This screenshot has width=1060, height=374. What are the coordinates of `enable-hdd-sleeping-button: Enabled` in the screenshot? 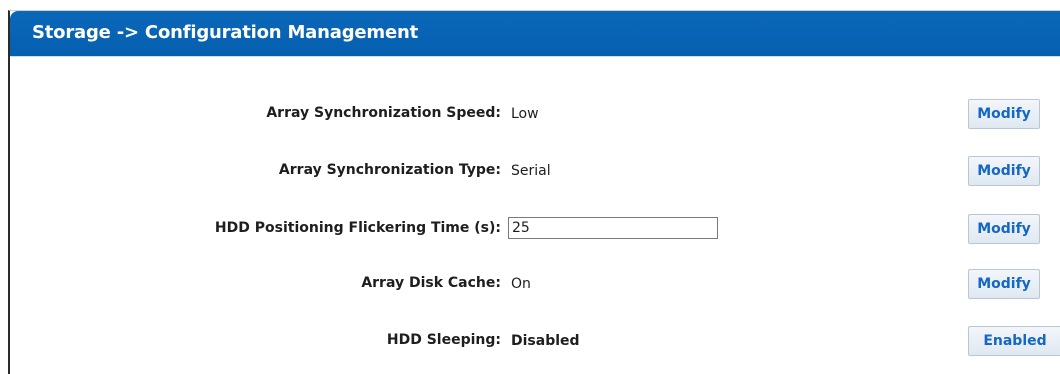 It's located at (1014, 341).